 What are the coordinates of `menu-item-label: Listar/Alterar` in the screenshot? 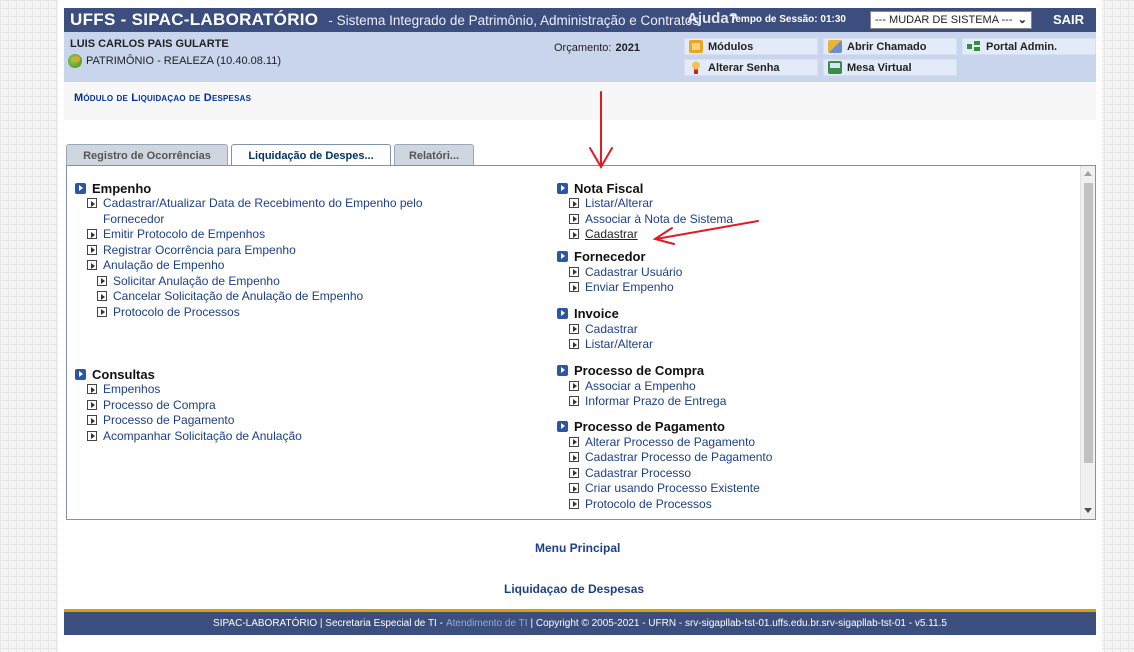 It's located at (619, 344).